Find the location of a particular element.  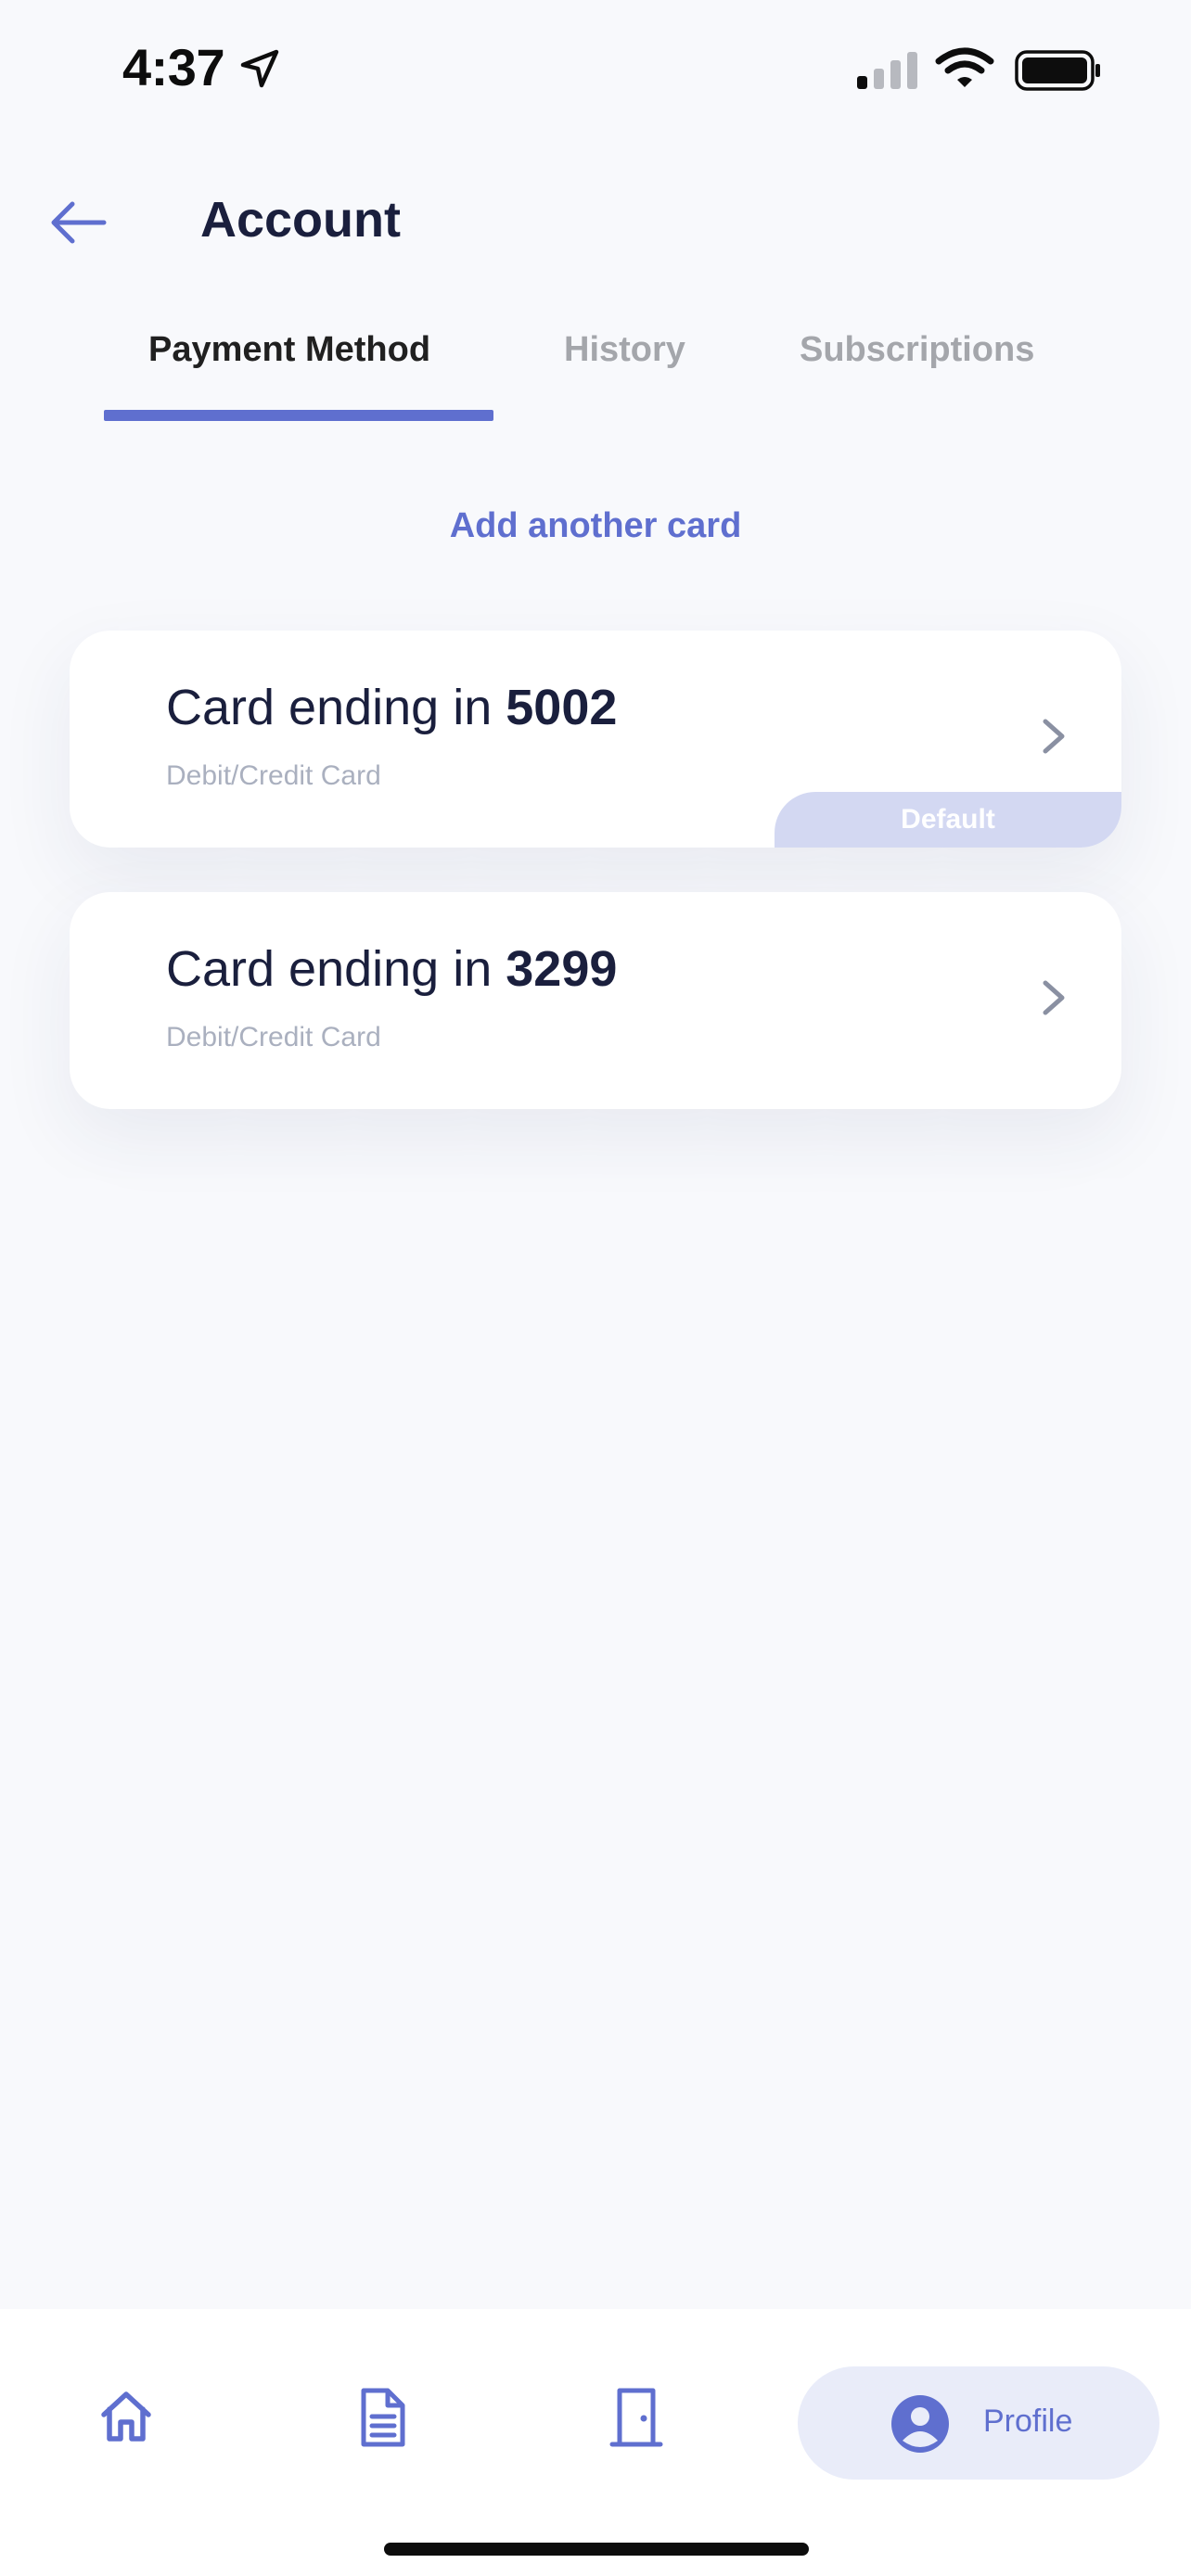

nav-door-button is located at coordinates (636, 2420).